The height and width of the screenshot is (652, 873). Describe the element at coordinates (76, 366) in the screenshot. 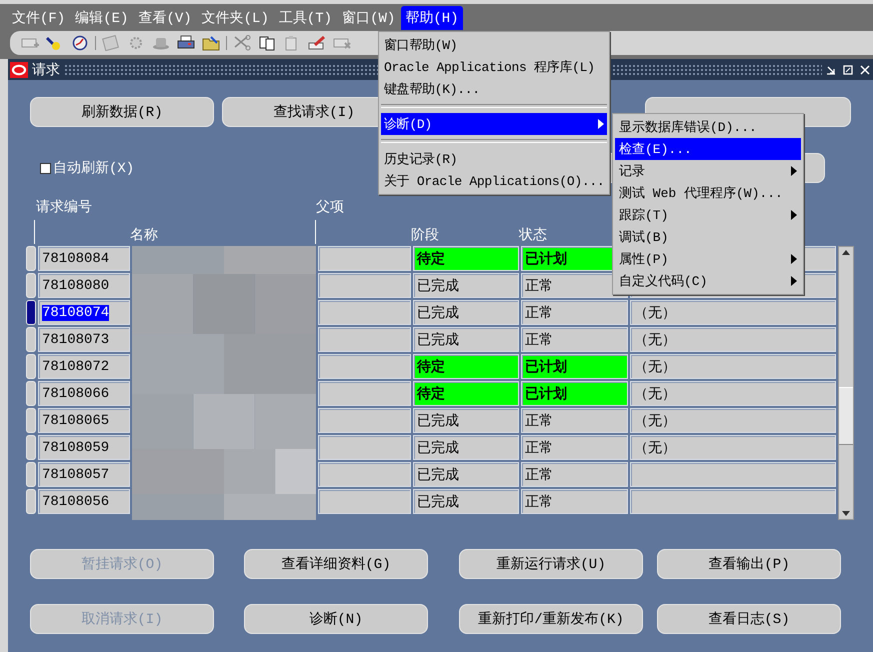

I see `request-number: 78108072` at that location.